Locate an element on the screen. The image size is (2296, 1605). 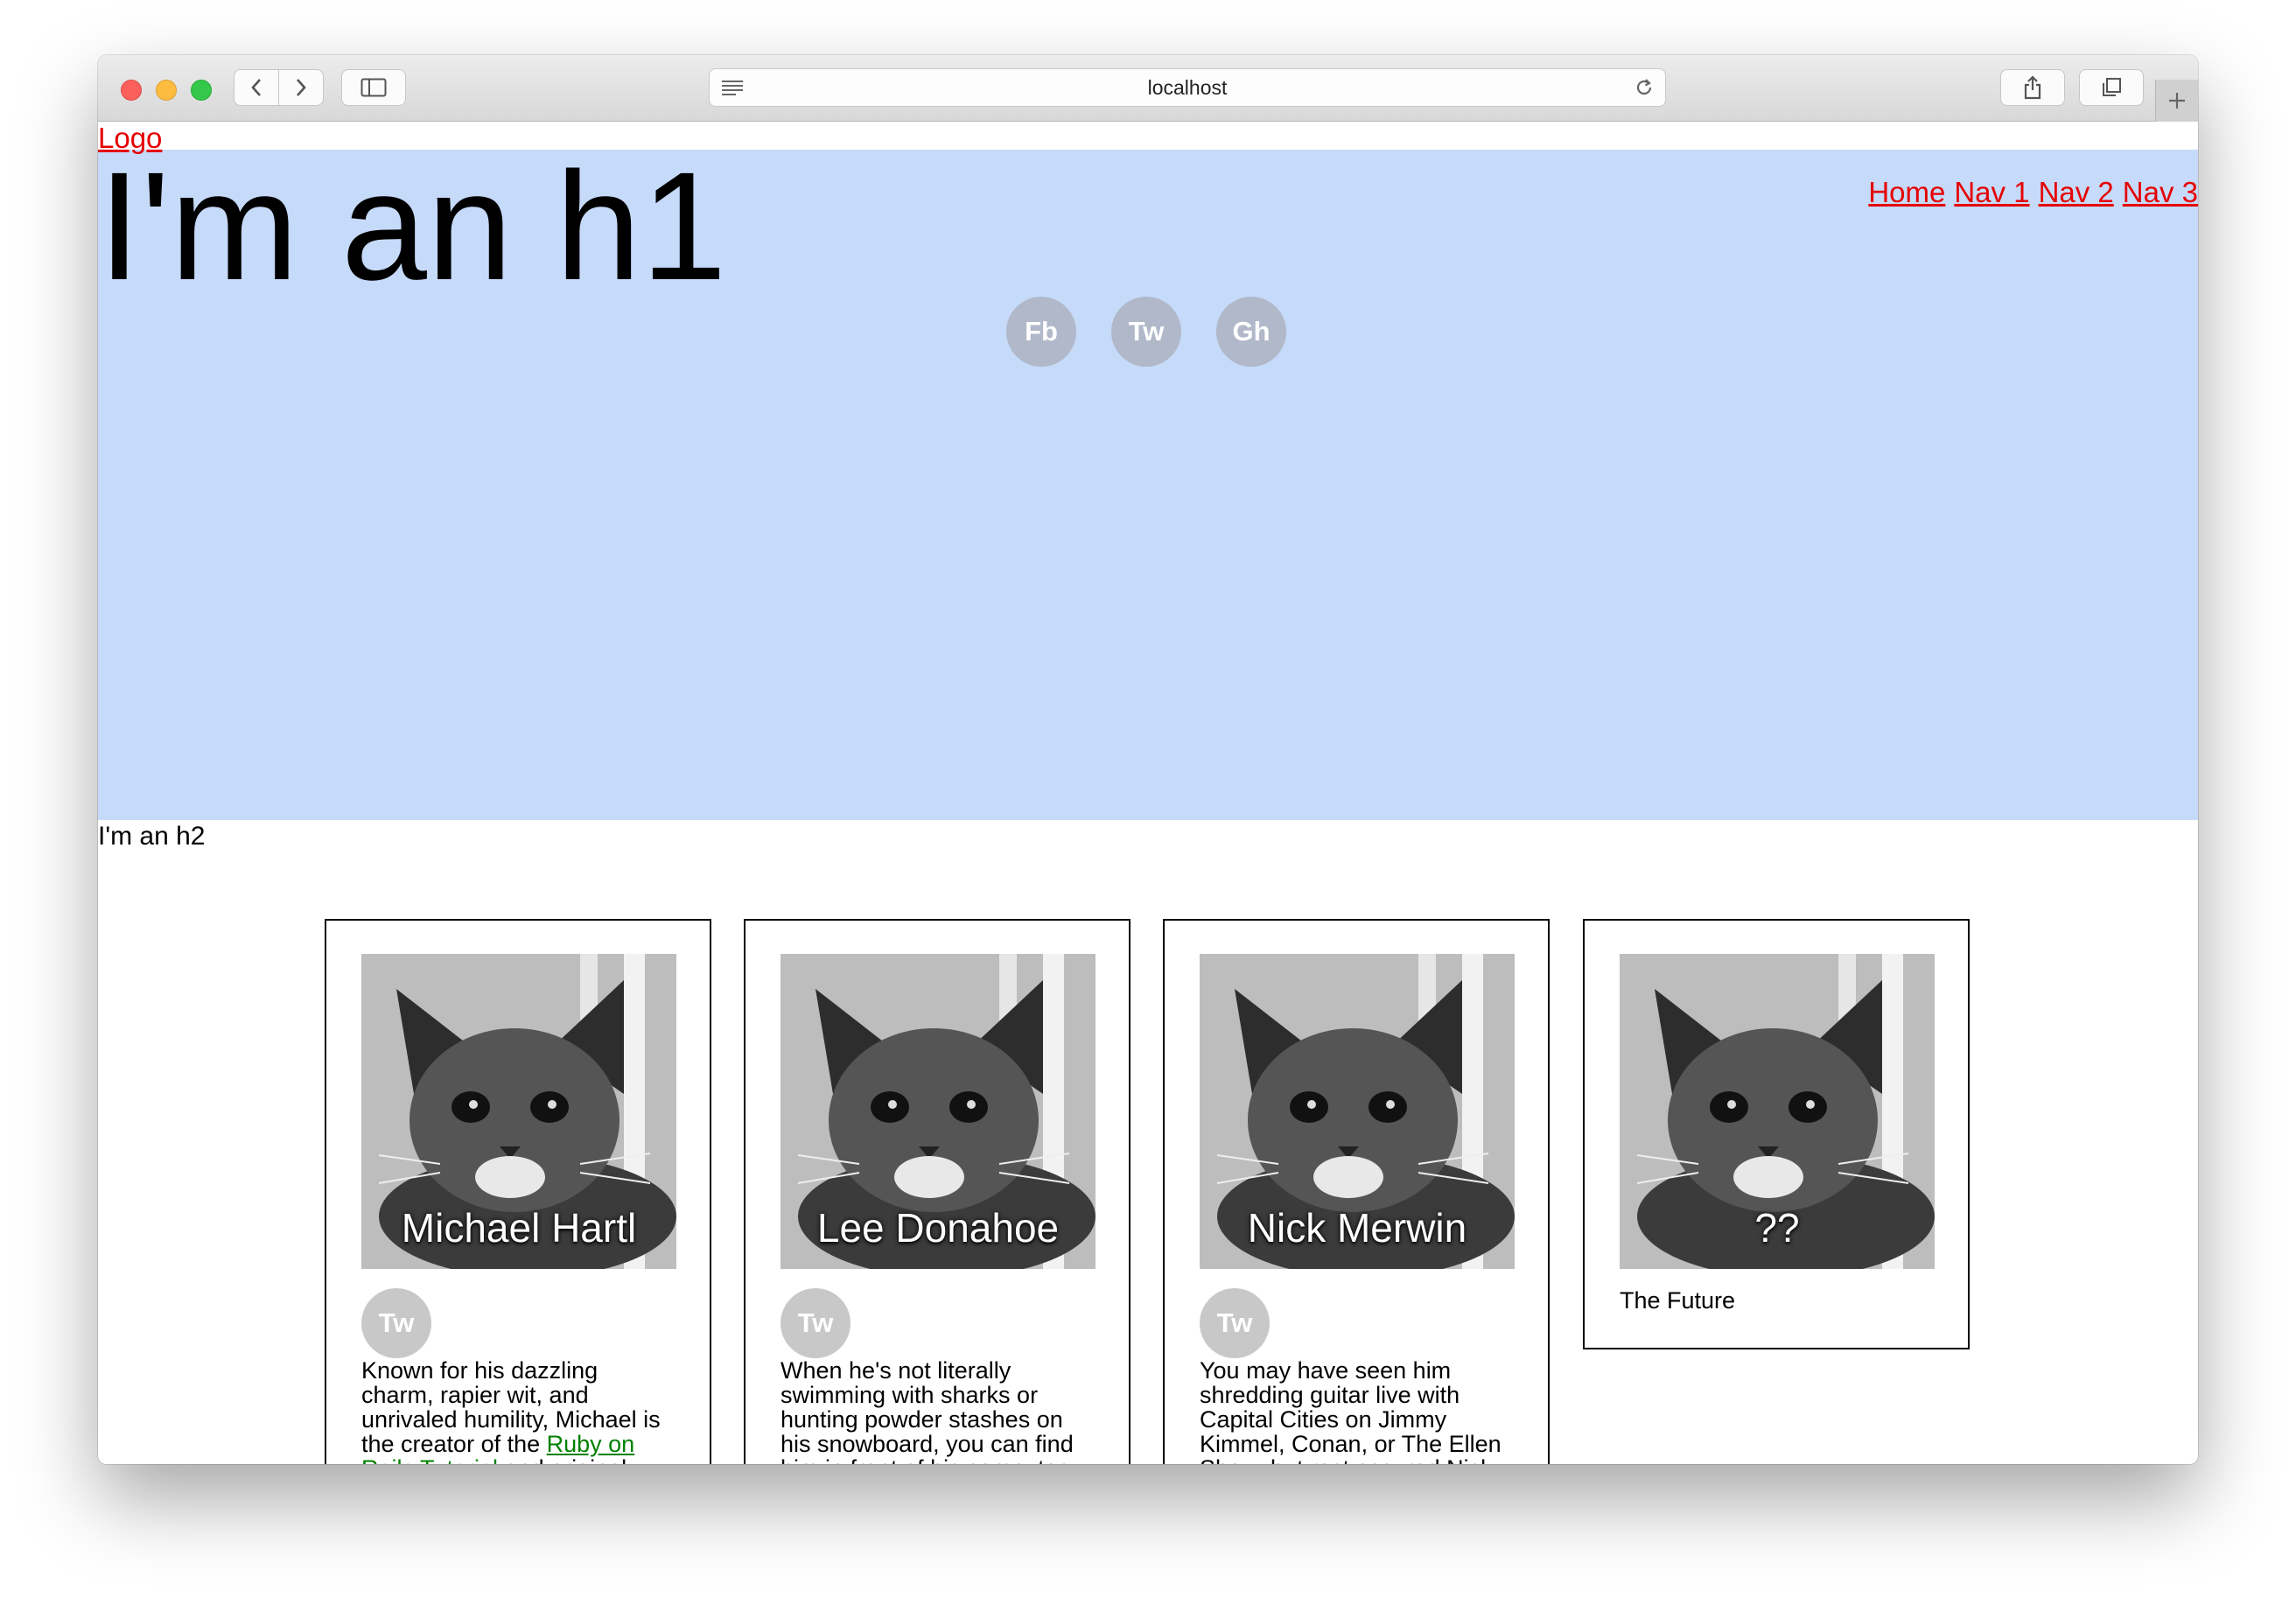
tabs-overview-button is located at coordinates (2111, 88).